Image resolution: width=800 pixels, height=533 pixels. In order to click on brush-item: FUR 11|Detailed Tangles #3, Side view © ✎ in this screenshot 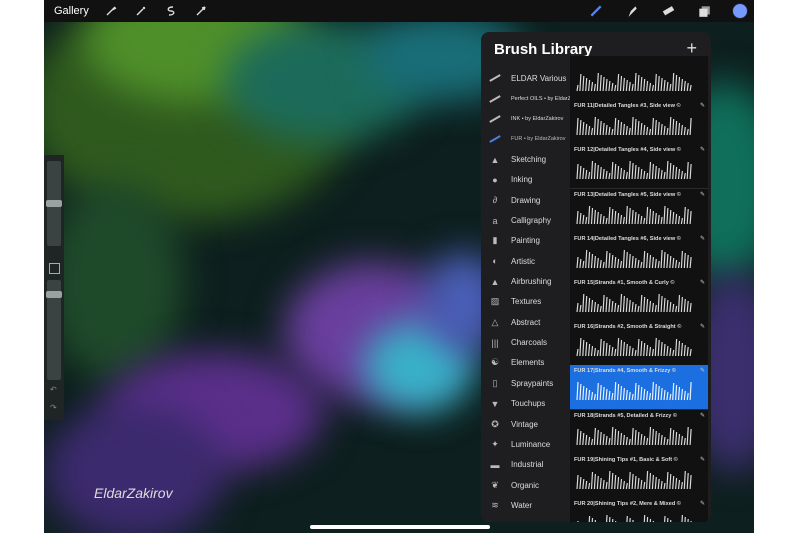, I will do `click(639, 123)`.